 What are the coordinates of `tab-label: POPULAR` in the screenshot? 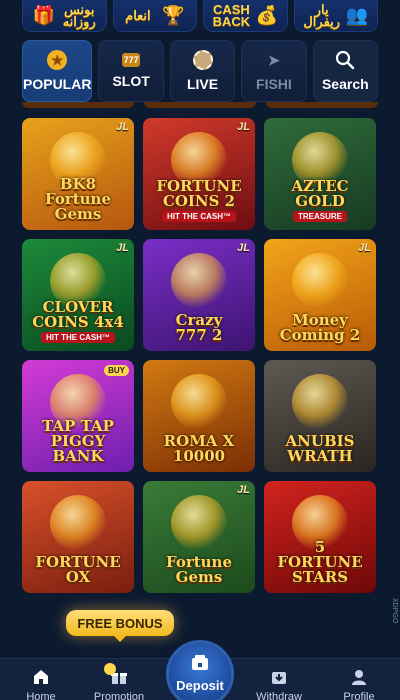 It's located at (57, 84).